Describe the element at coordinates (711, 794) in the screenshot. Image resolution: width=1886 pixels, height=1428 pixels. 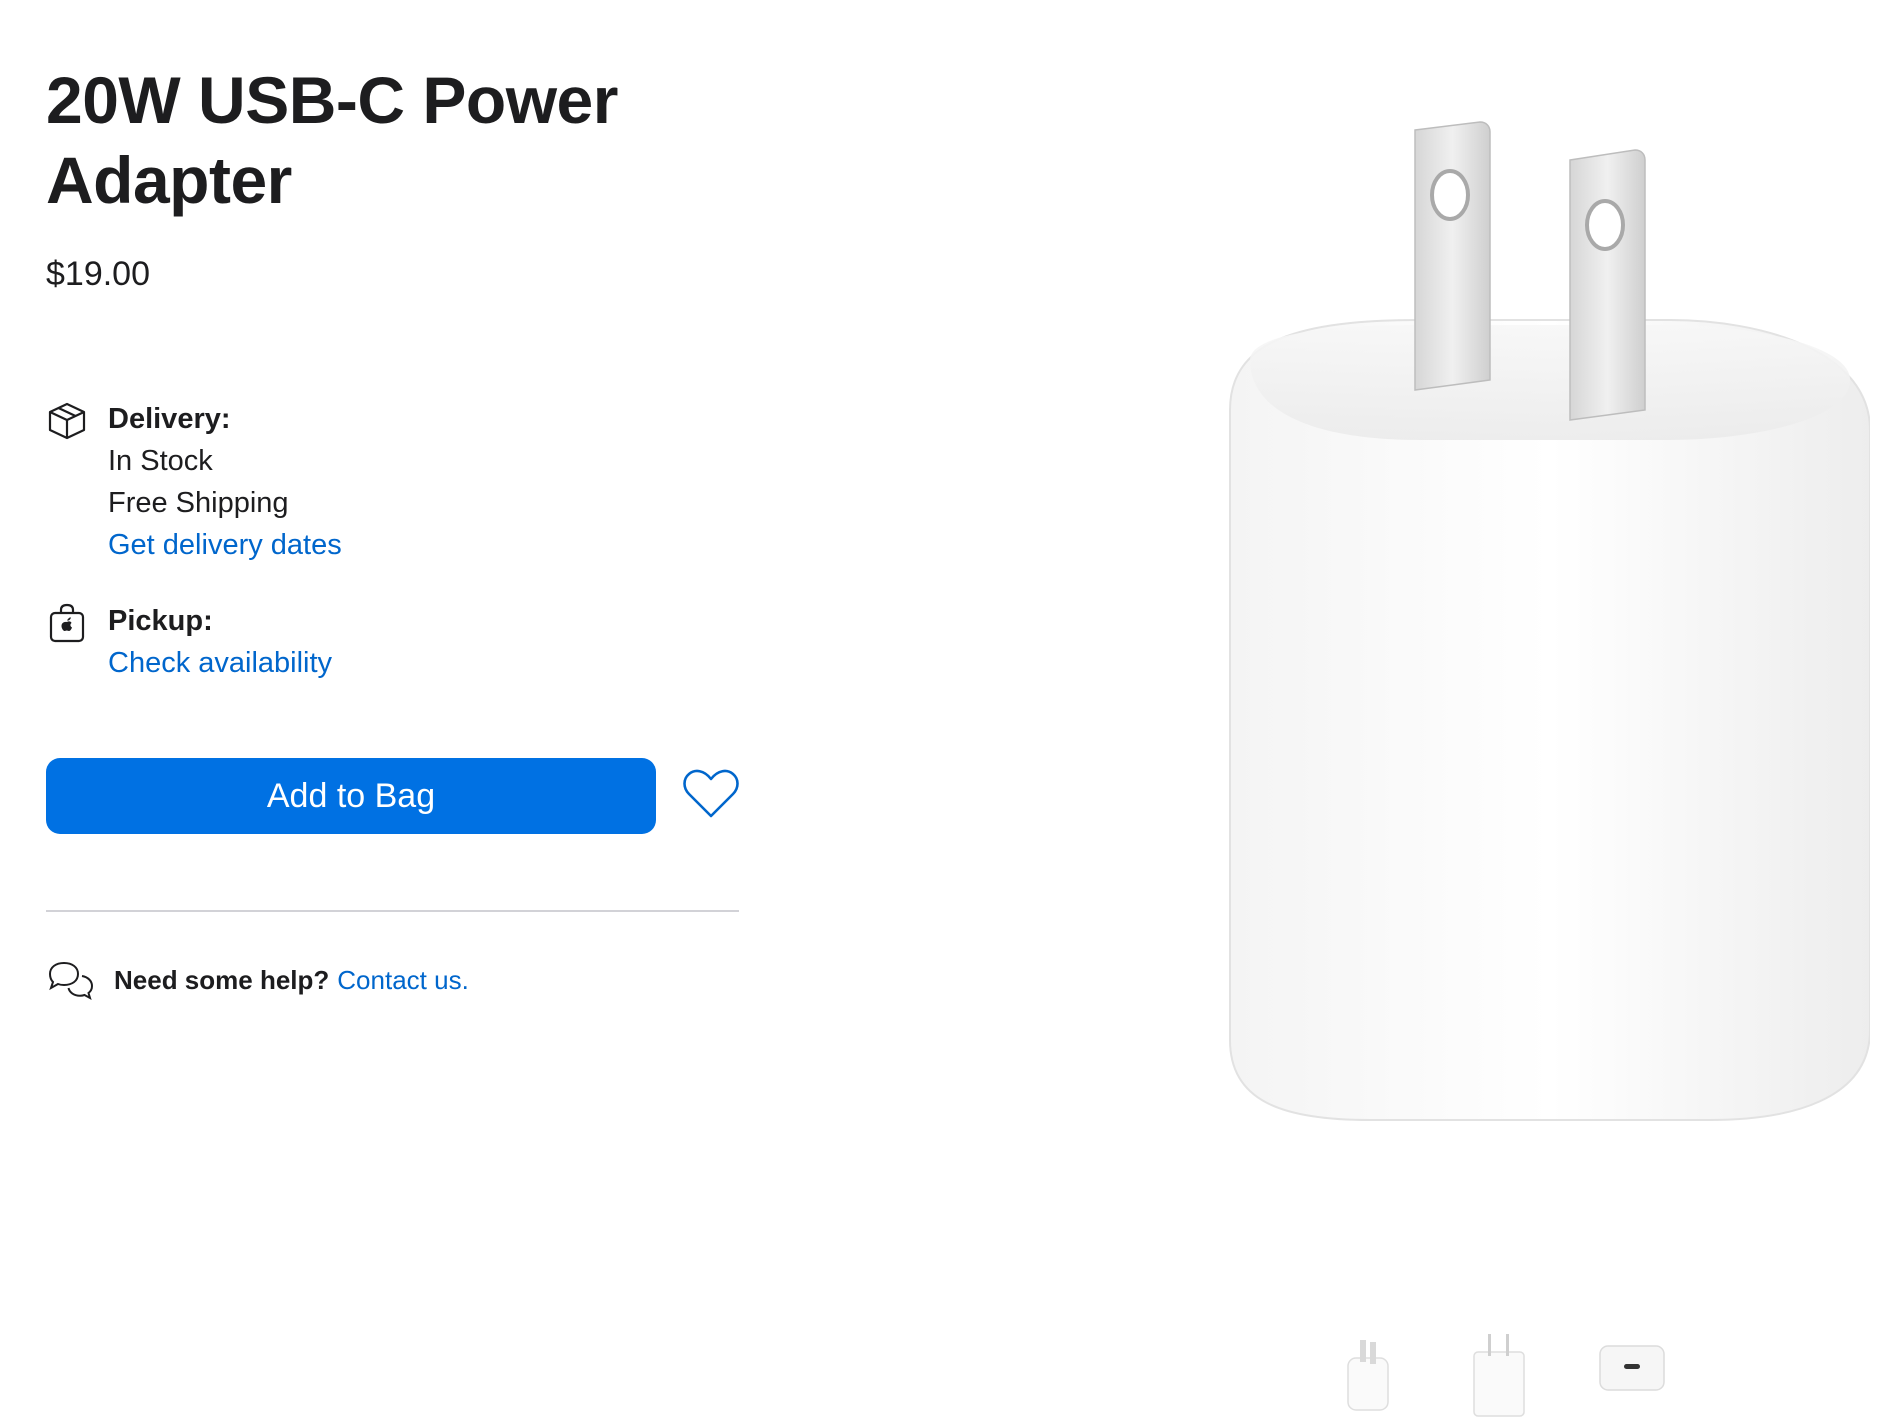
I see `heart-icon` at that location.